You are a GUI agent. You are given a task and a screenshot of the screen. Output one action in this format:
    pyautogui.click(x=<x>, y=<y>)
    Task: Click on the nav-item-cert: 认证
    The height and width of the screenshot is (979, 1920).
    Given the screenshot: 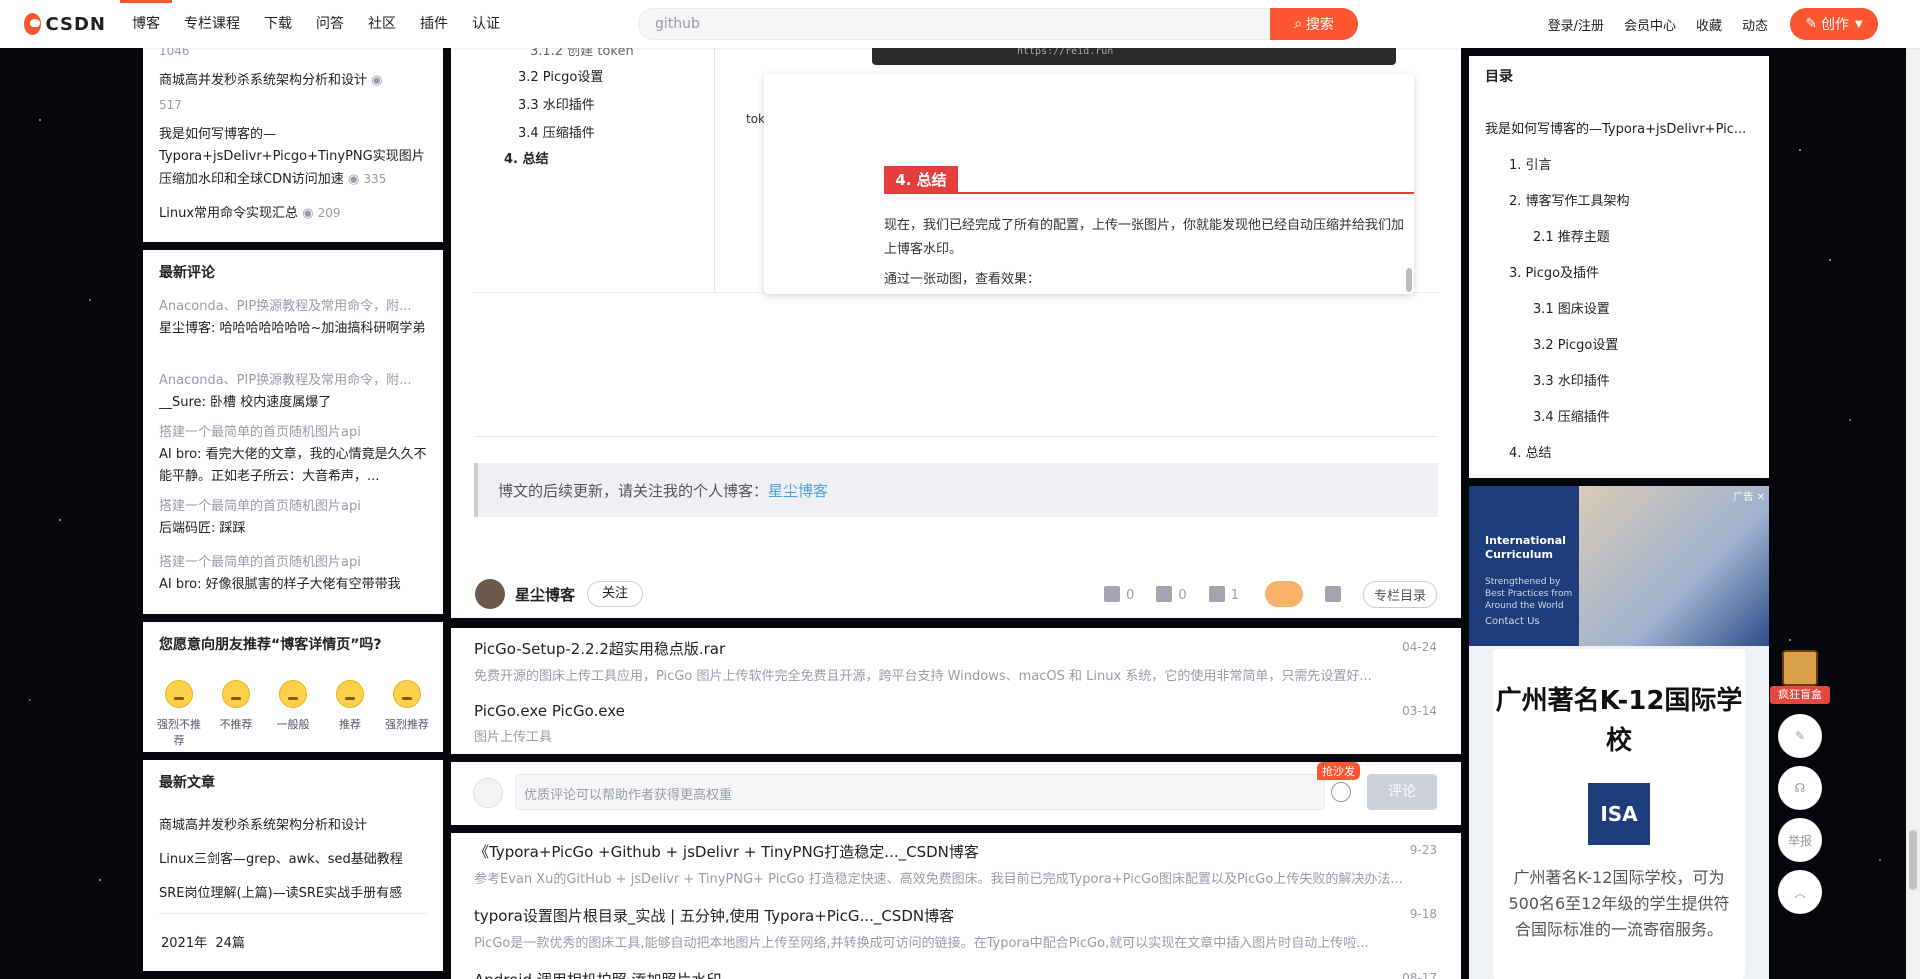 What is the action you would take?
    pyautogui.click(x=486, y=24)
    